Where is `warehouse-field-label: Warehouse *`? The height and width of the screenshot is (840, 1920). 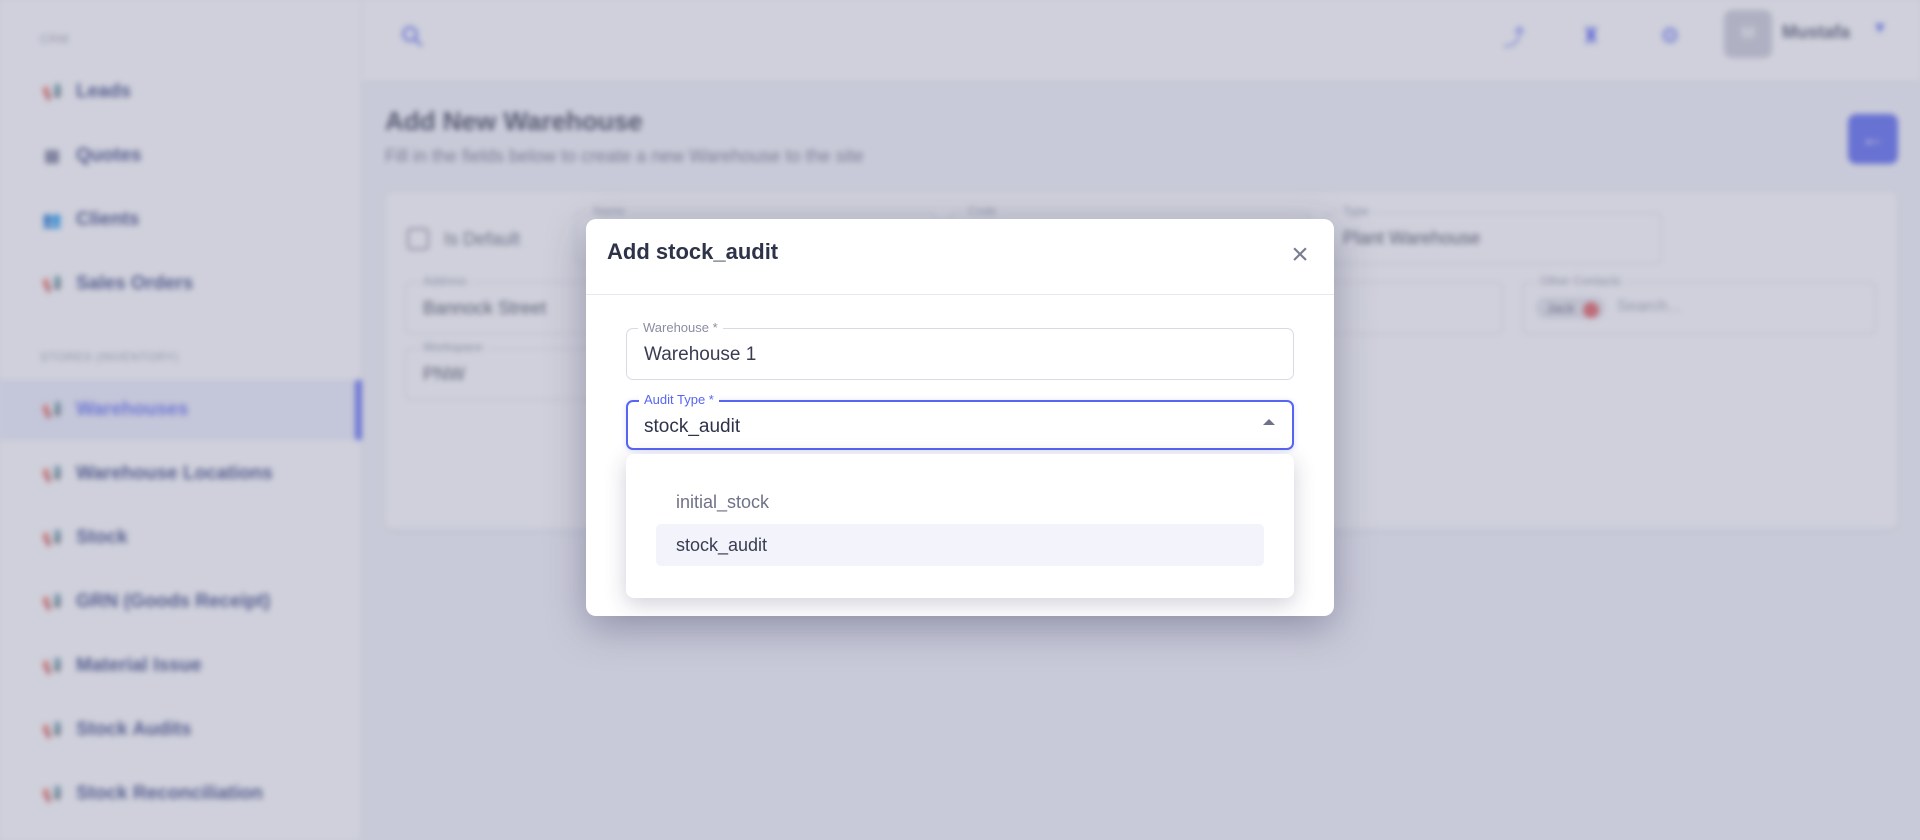
warehouse-field-label: Warehouse * is located at coordinates (680, 327).